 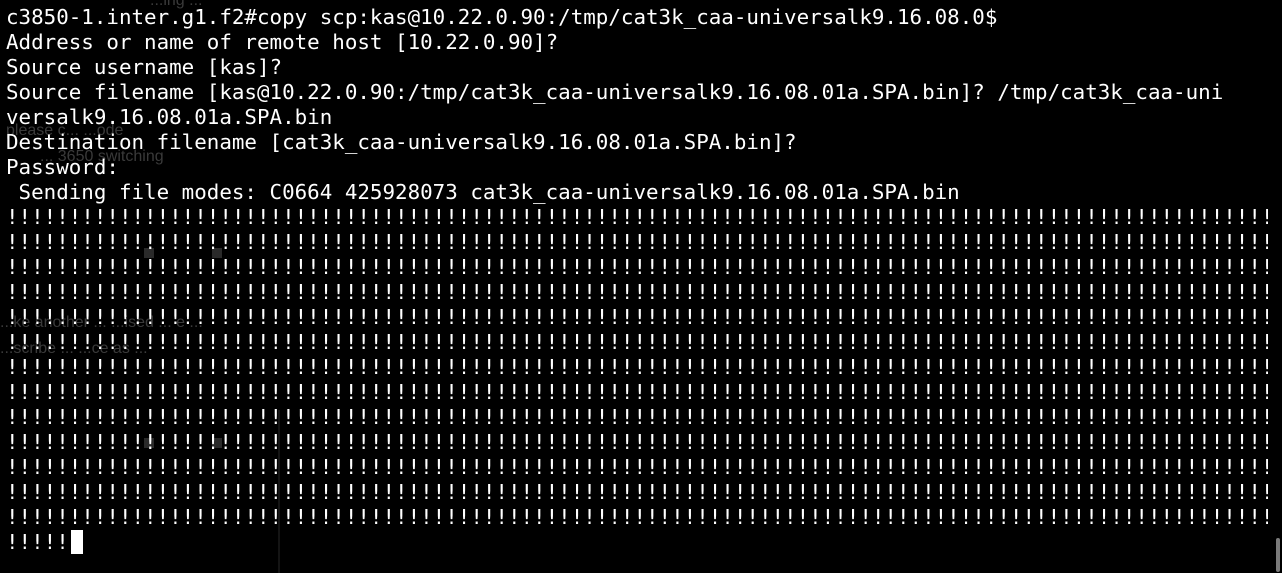 What do you see at coordinates (37, 542) in the screenshot?
I see `terminal-line-text: !!!!!` at bounding box center [37, 542].